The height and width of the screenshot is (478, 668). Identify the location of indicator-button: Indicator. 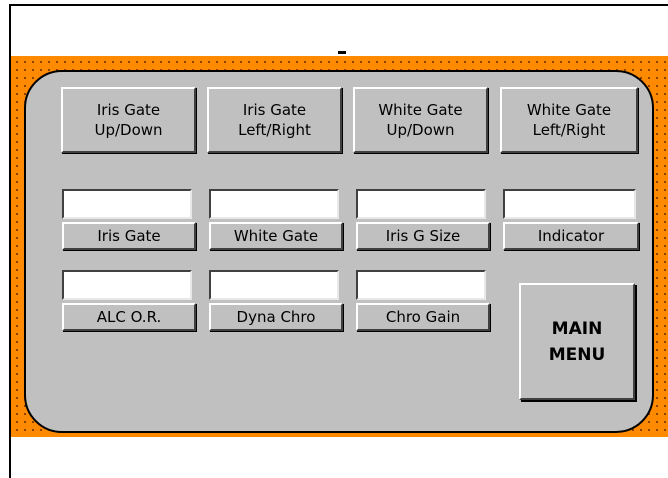
(571, 236).